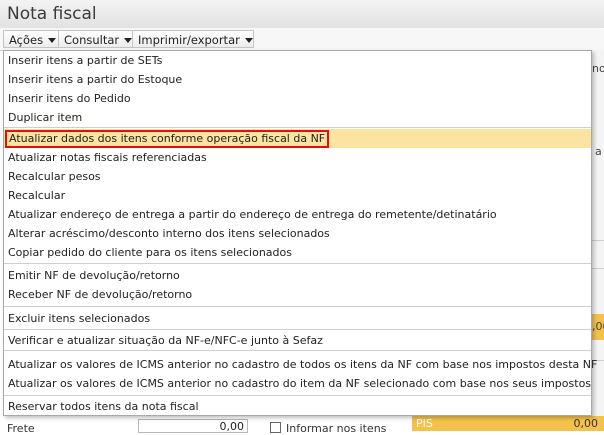 Image resolution: width=604 pixels, height=435 pixels. What do you see at coordinates (554, 423) in the screenshot?
I see `pis-value: 0,00` at bounding box center [554, 423].